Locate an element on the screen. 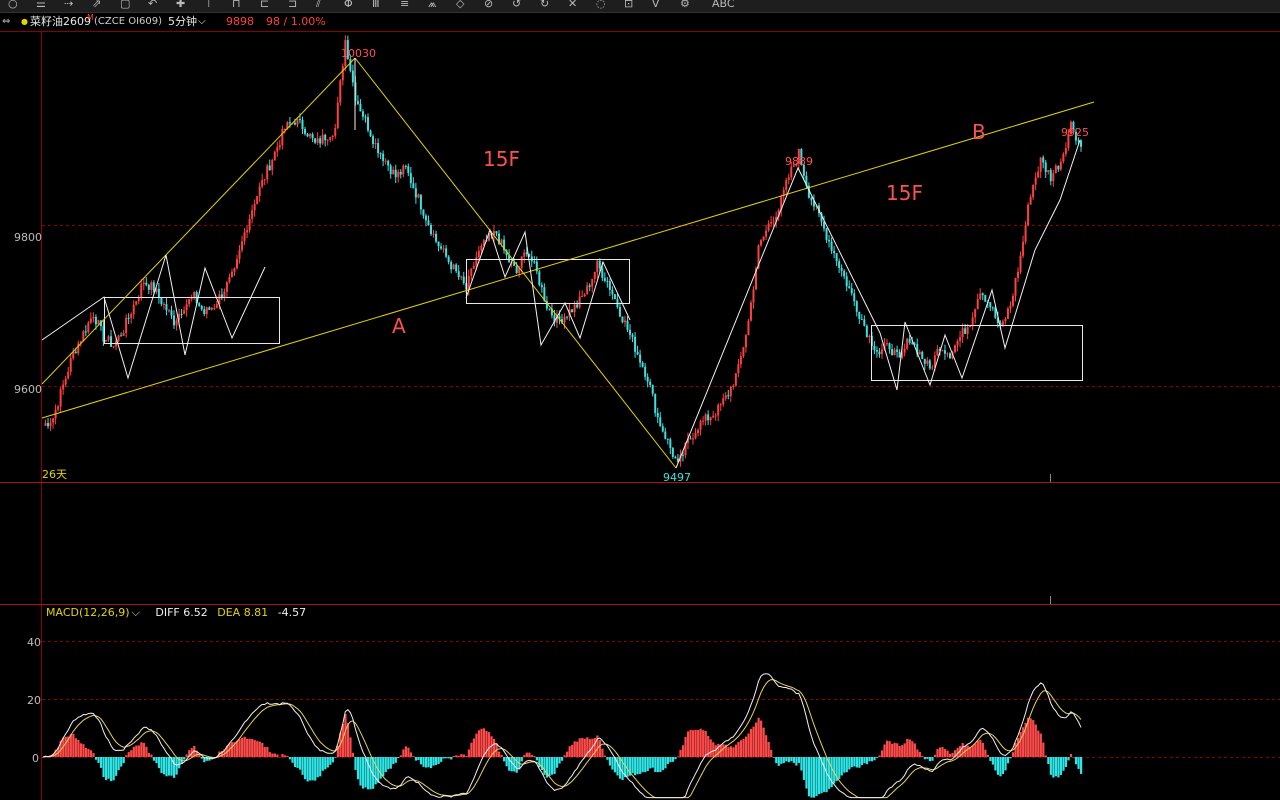  y-tick-label: 20 is located at coordinates (34, 700).